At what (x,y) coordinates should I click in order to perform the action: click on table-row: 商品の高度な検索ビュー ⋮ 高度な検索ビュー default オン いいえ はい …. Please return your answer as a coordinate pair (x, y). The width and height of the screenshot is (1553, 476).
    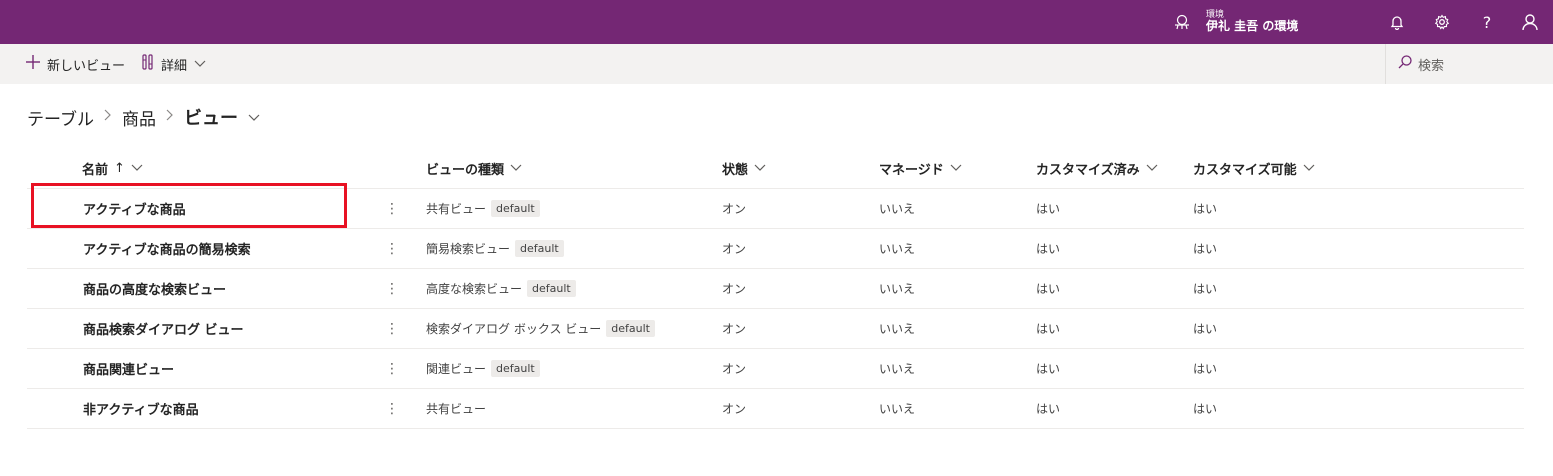
    Looking at the image, I should click on (775, 289).